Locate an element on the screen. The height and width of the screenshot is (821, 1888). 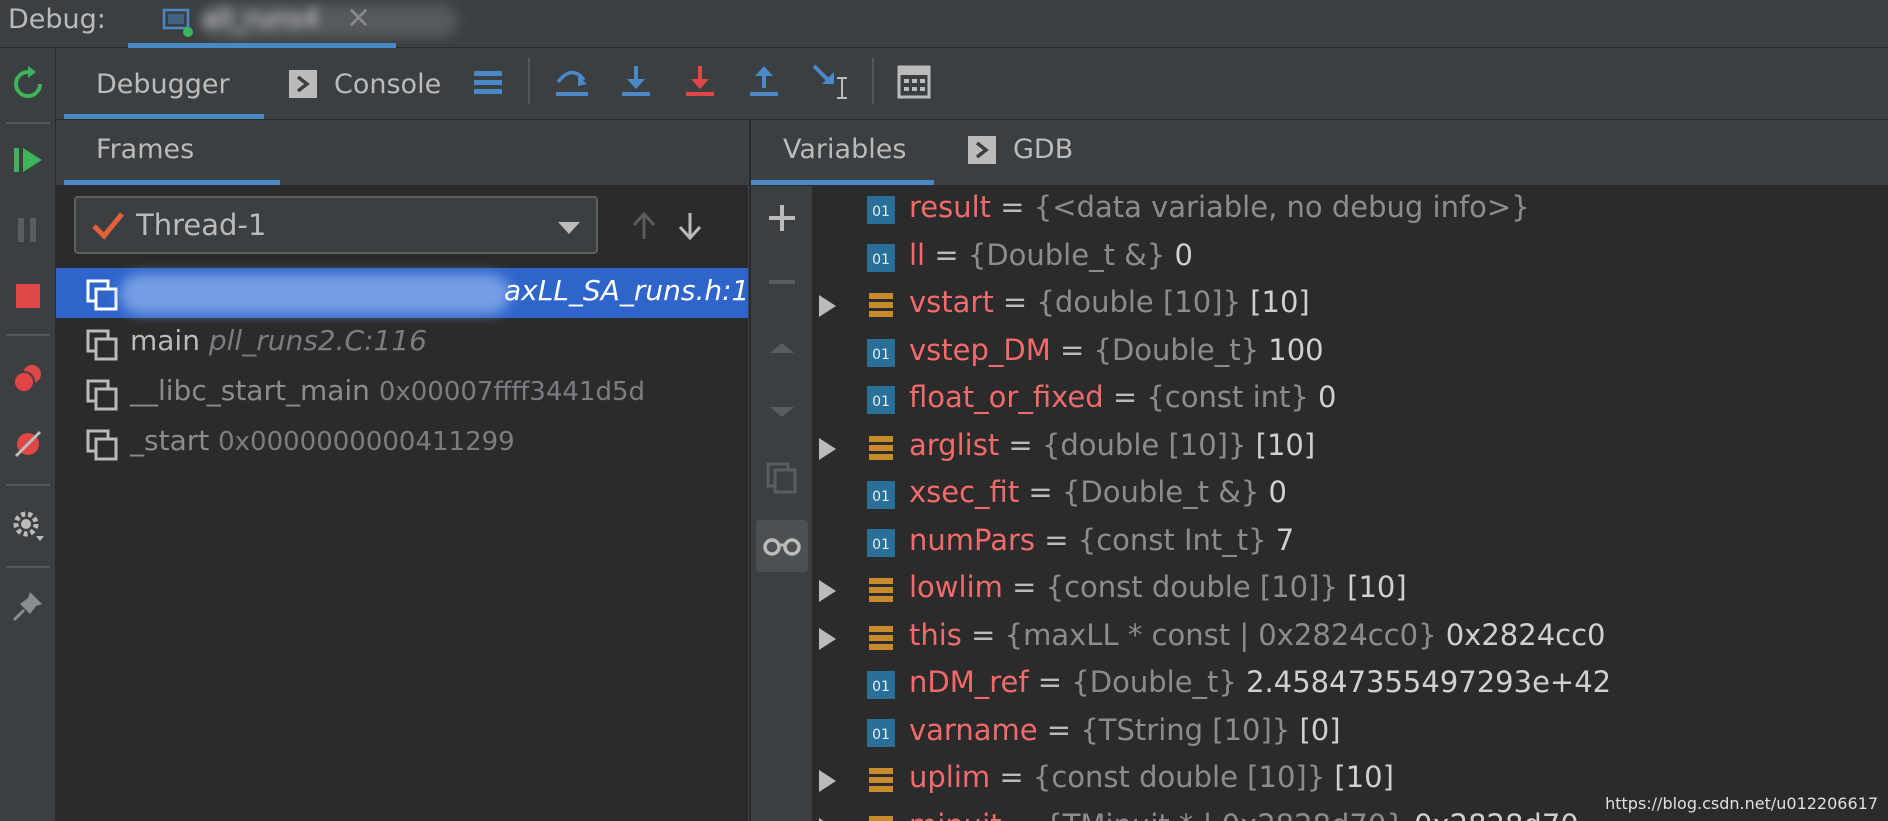
array-icon is located at coordinates (881, 305).